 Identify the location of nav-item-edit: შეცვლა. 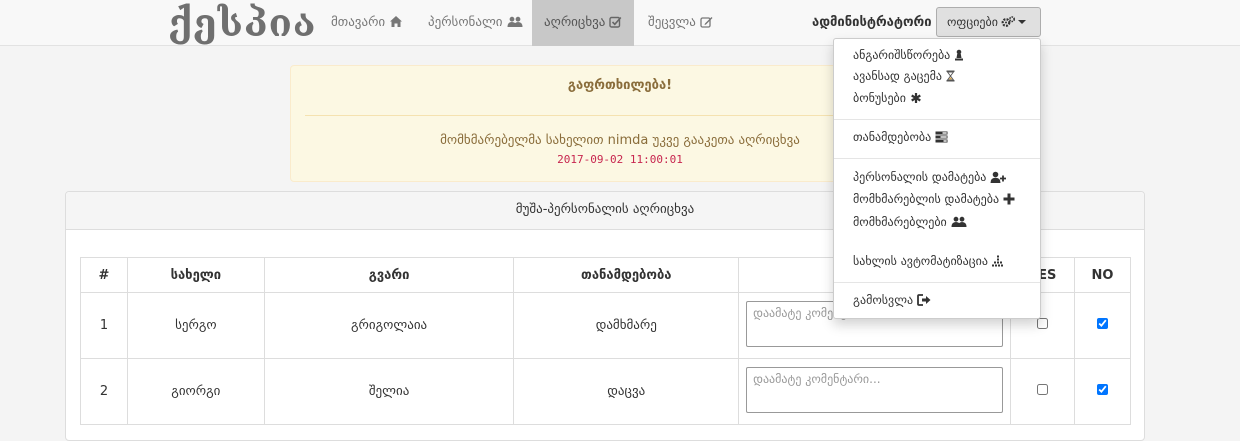
(680, 23).